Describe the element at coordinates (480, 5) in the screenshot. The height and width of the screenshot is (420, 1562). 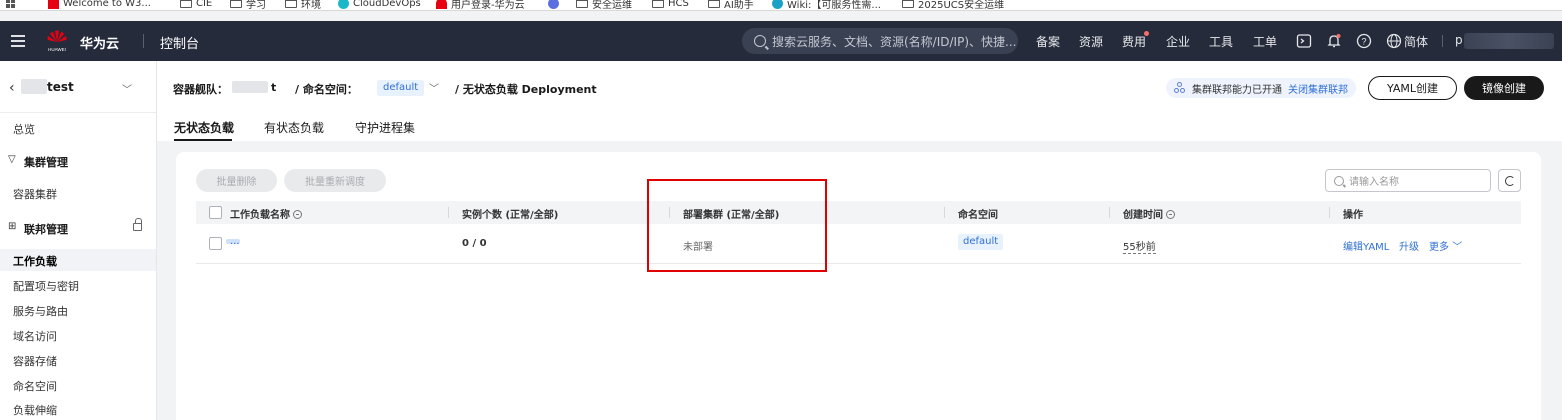
I see `bookmark-item: 用户登录-华为云` at that location.